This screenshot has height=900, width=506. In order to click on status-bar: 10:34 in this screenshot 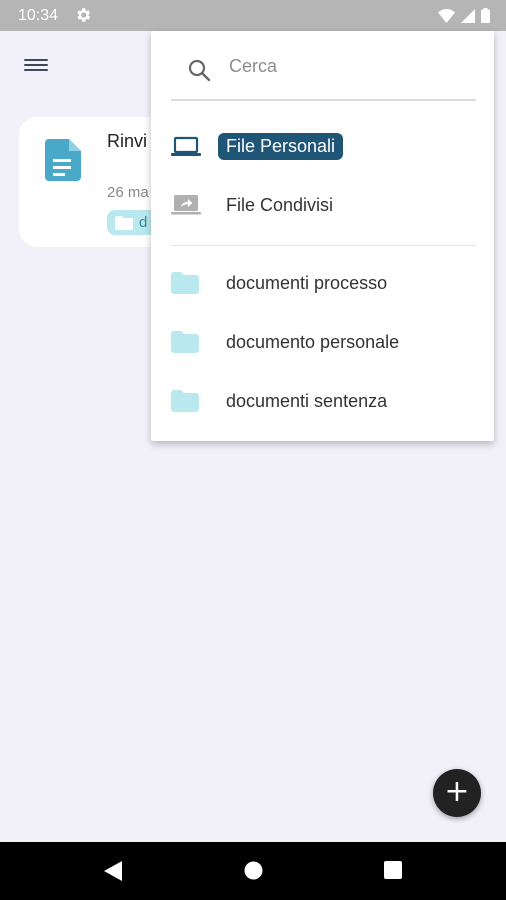, I will do `click(253, 15)`.